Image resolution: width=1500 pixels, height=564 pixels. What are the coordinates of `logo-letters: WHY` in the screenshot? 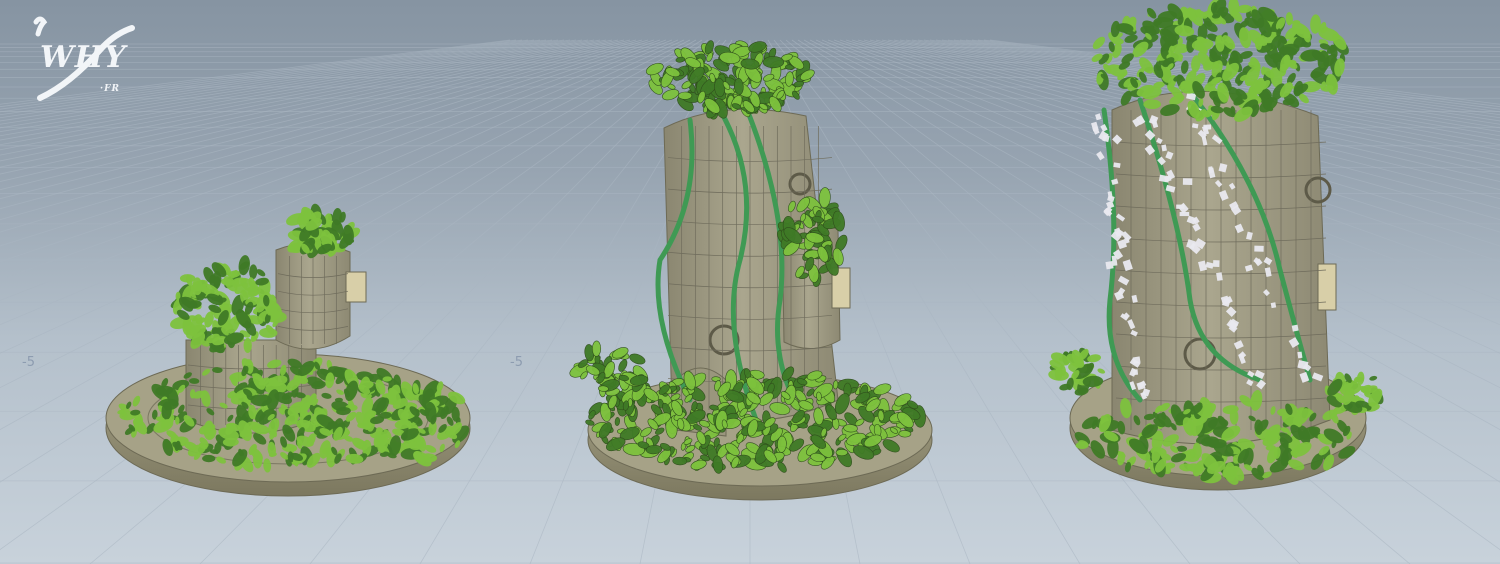 It's located at (83, 57).